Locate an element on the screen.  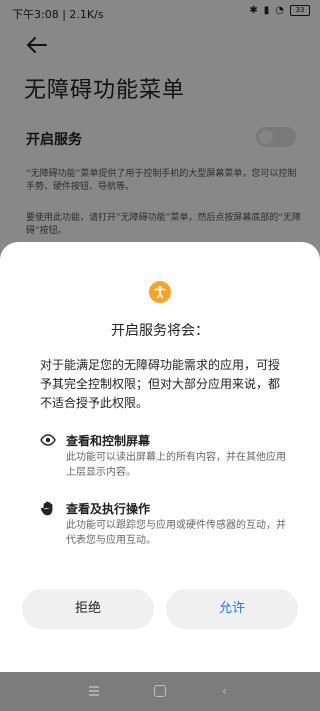
allow-button: 允许 is located at coordinates (232, 609).